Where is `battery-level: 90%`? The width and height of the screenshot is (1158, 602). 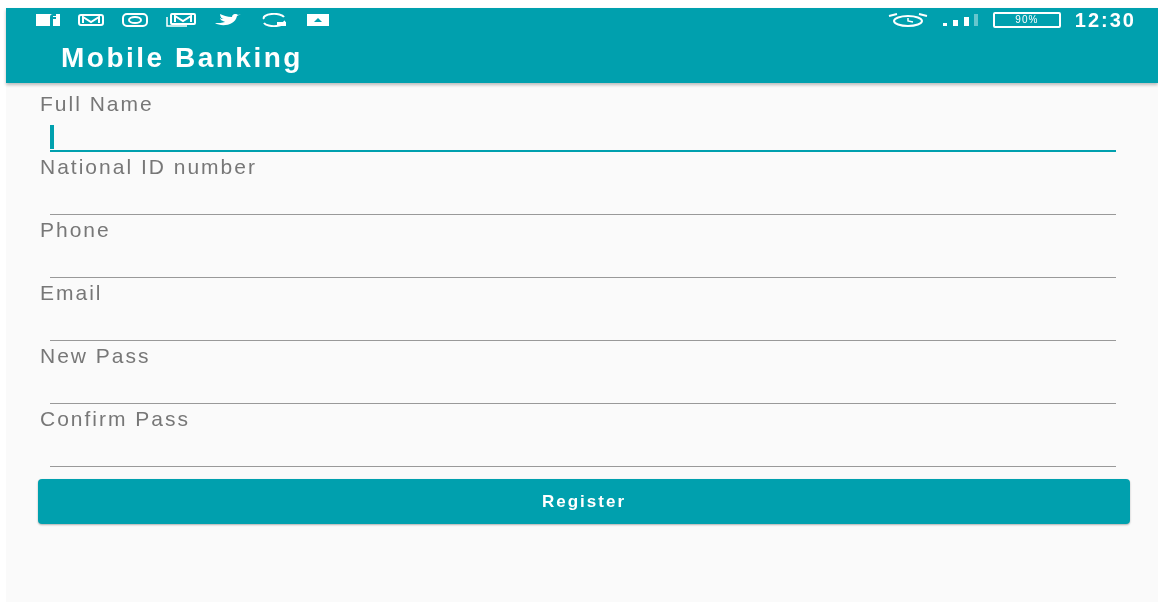
battery-level: 90% is located at coordinates (1027, 20).